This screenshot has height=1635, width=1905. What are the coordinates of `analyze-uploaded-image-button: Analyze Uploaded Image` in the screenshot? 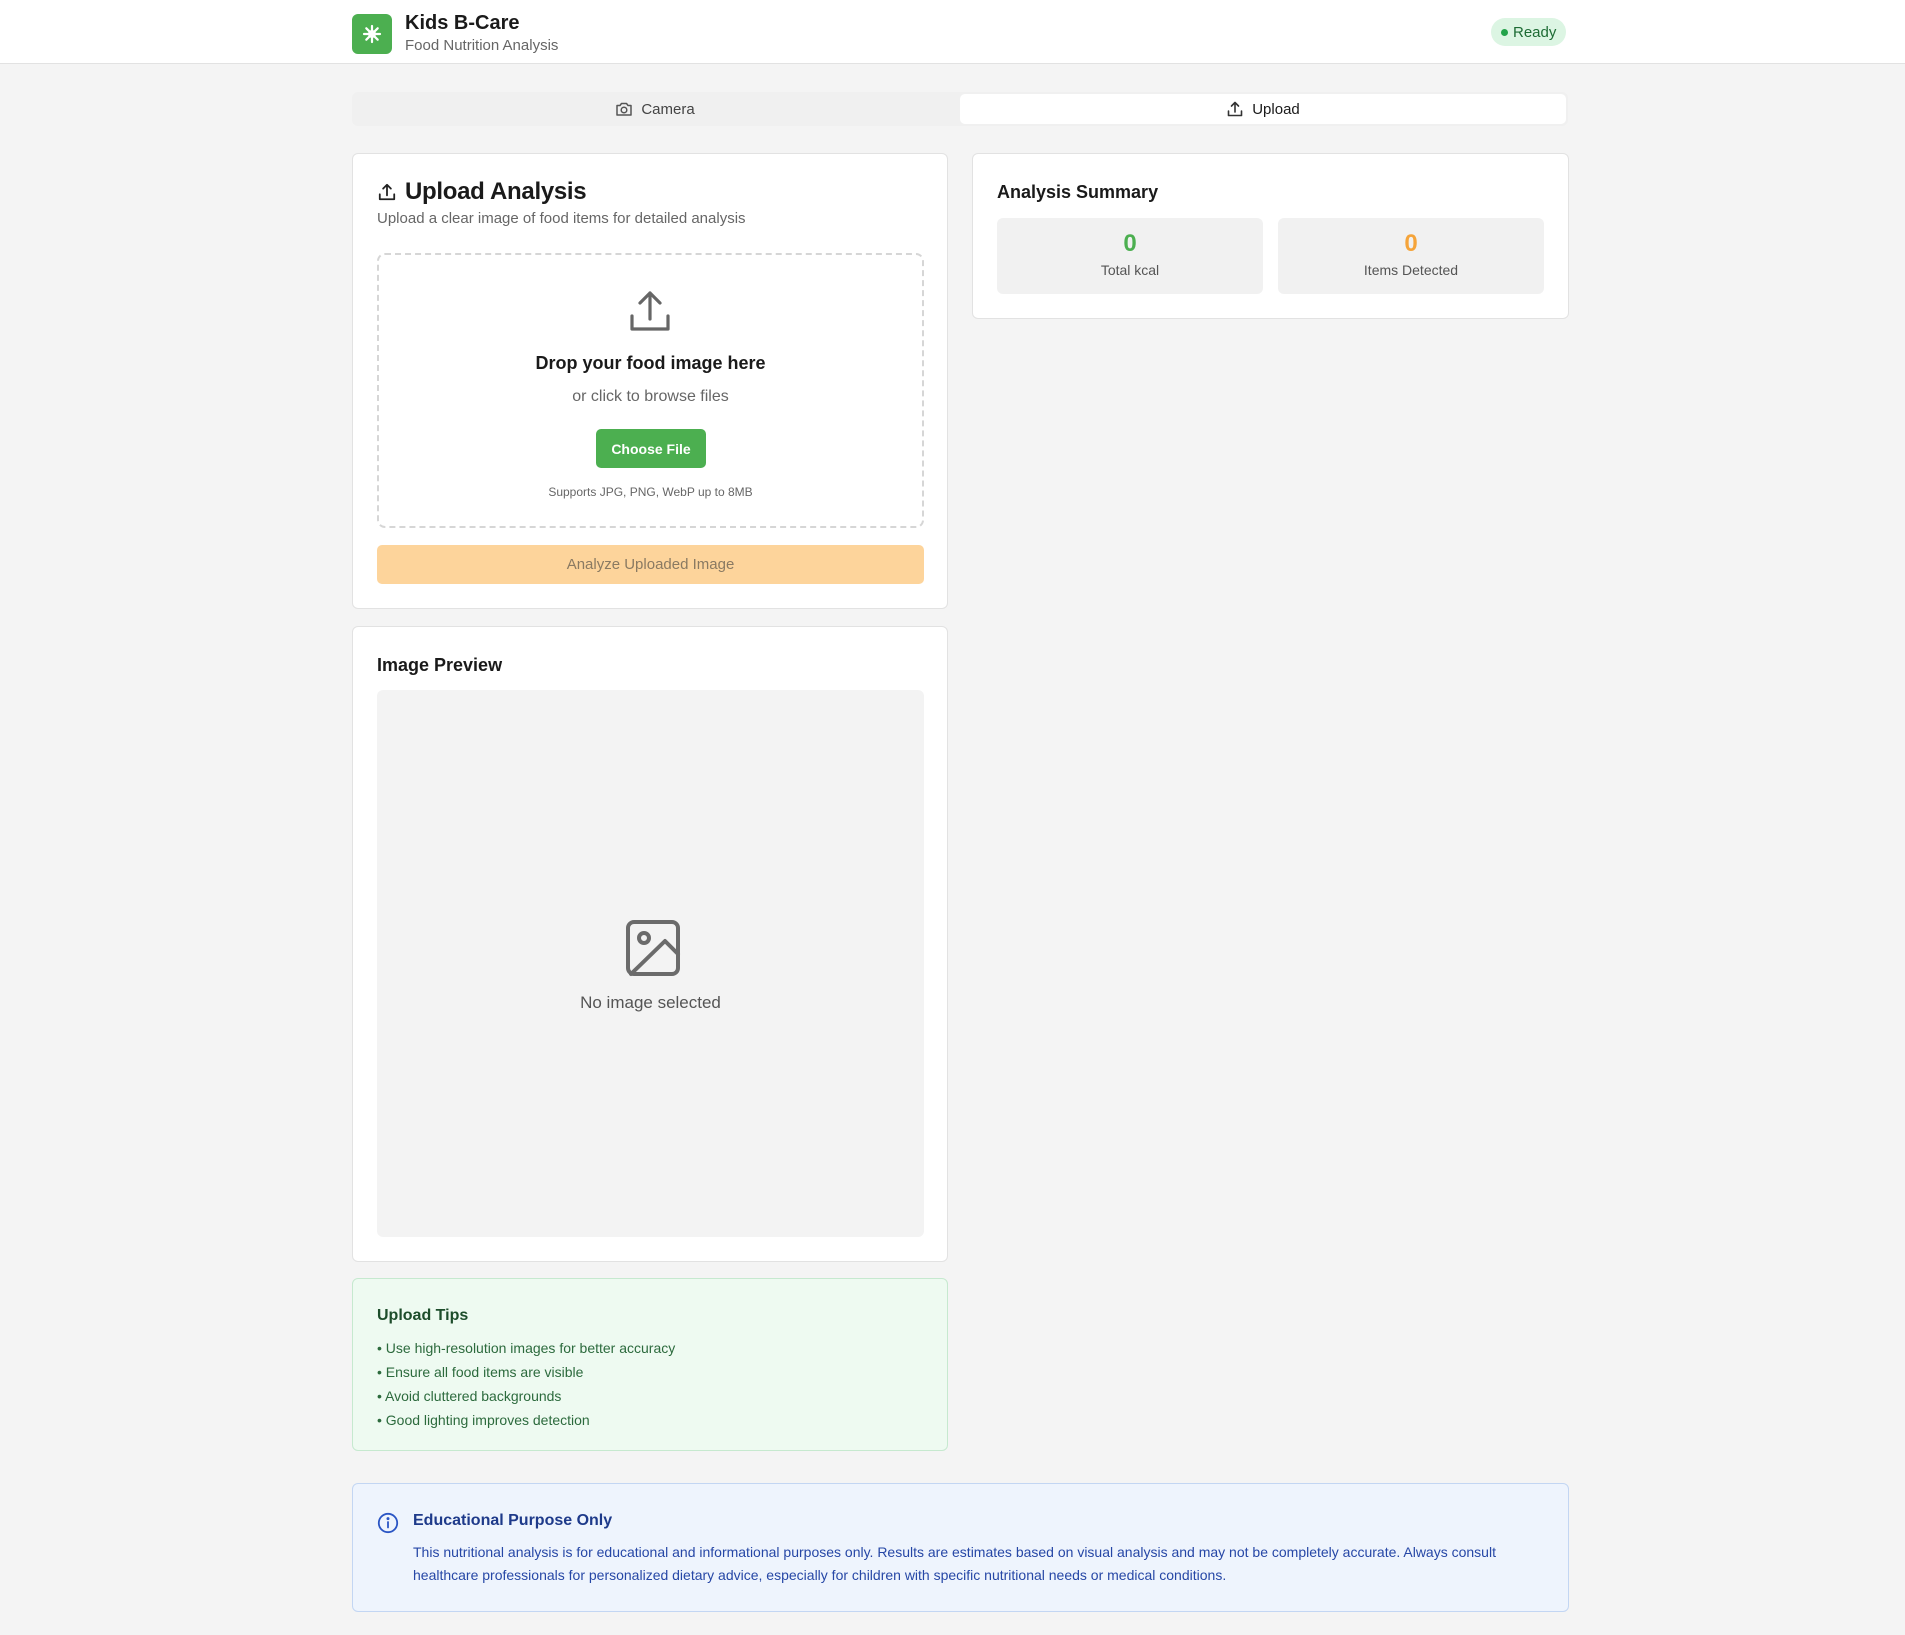 It's located at (650, 564).